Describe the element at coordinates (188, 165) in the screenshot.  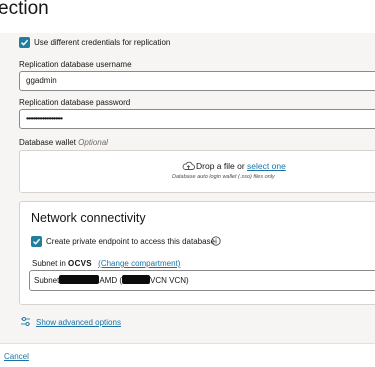
I see `upload-cloud-icon` at that location.